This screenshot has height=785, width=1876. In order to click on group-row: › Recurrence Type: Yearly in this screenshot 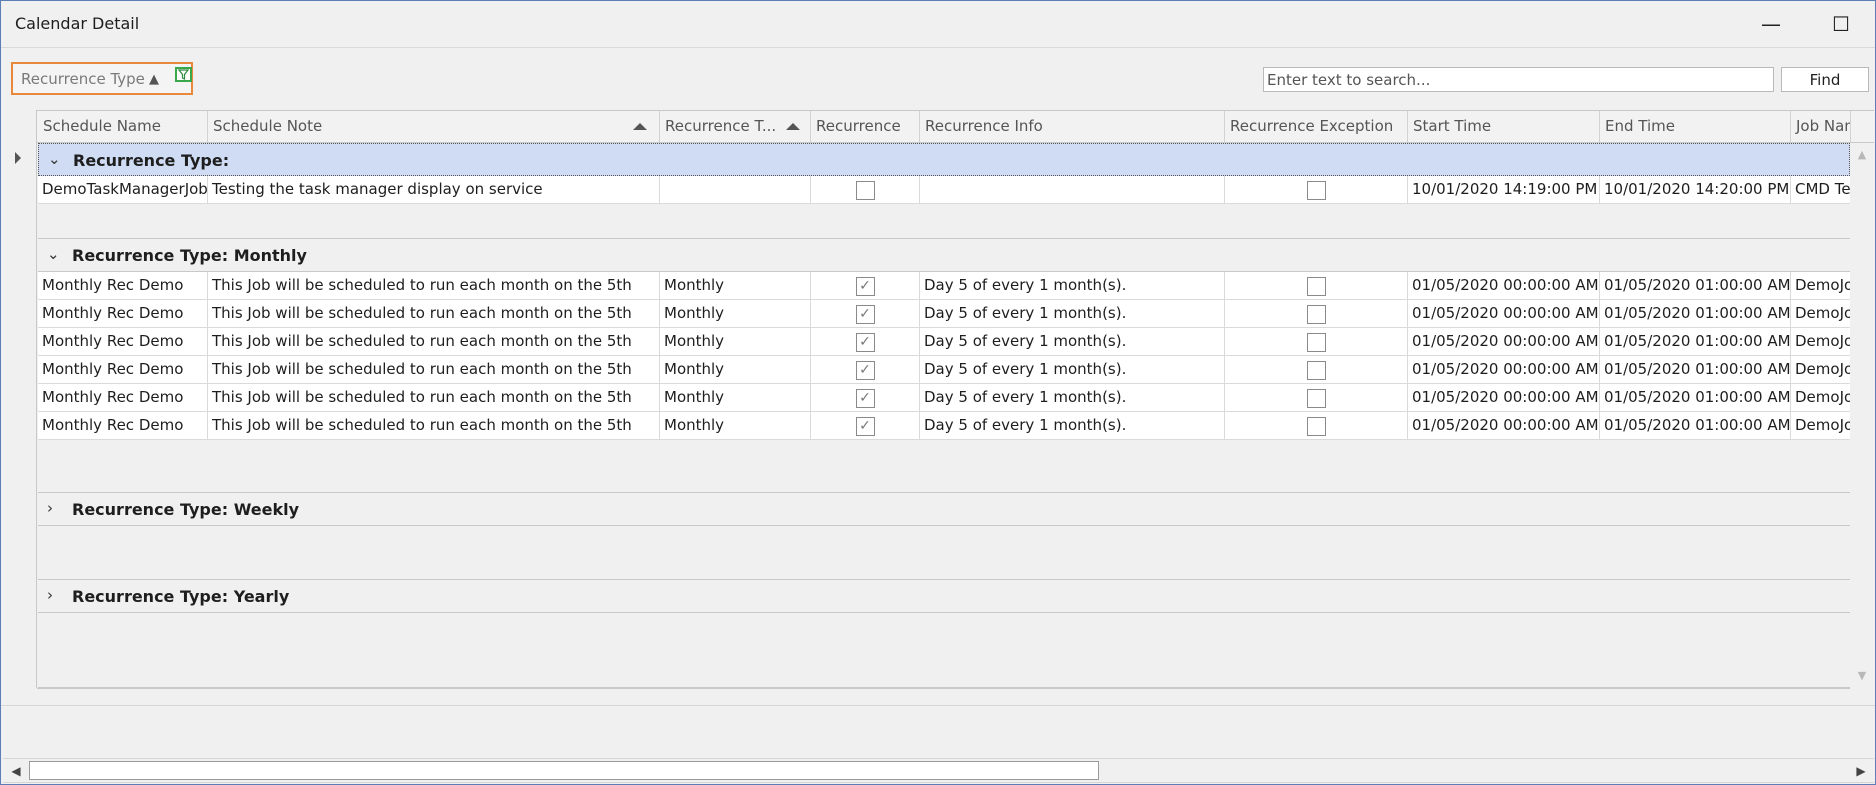, I will do `click(944, 596)`.